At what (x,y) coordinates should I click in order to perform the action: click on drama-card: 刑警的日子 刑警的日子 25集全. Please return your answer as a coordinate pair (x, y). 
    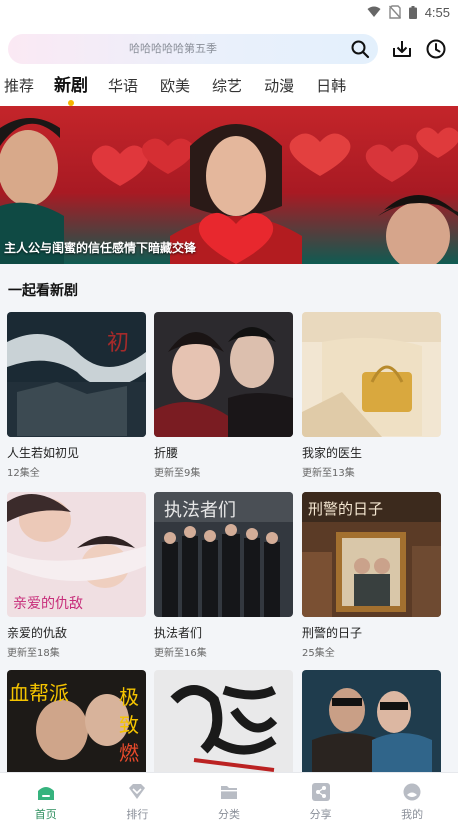
    Looking at the image, I should click on (371, 575).